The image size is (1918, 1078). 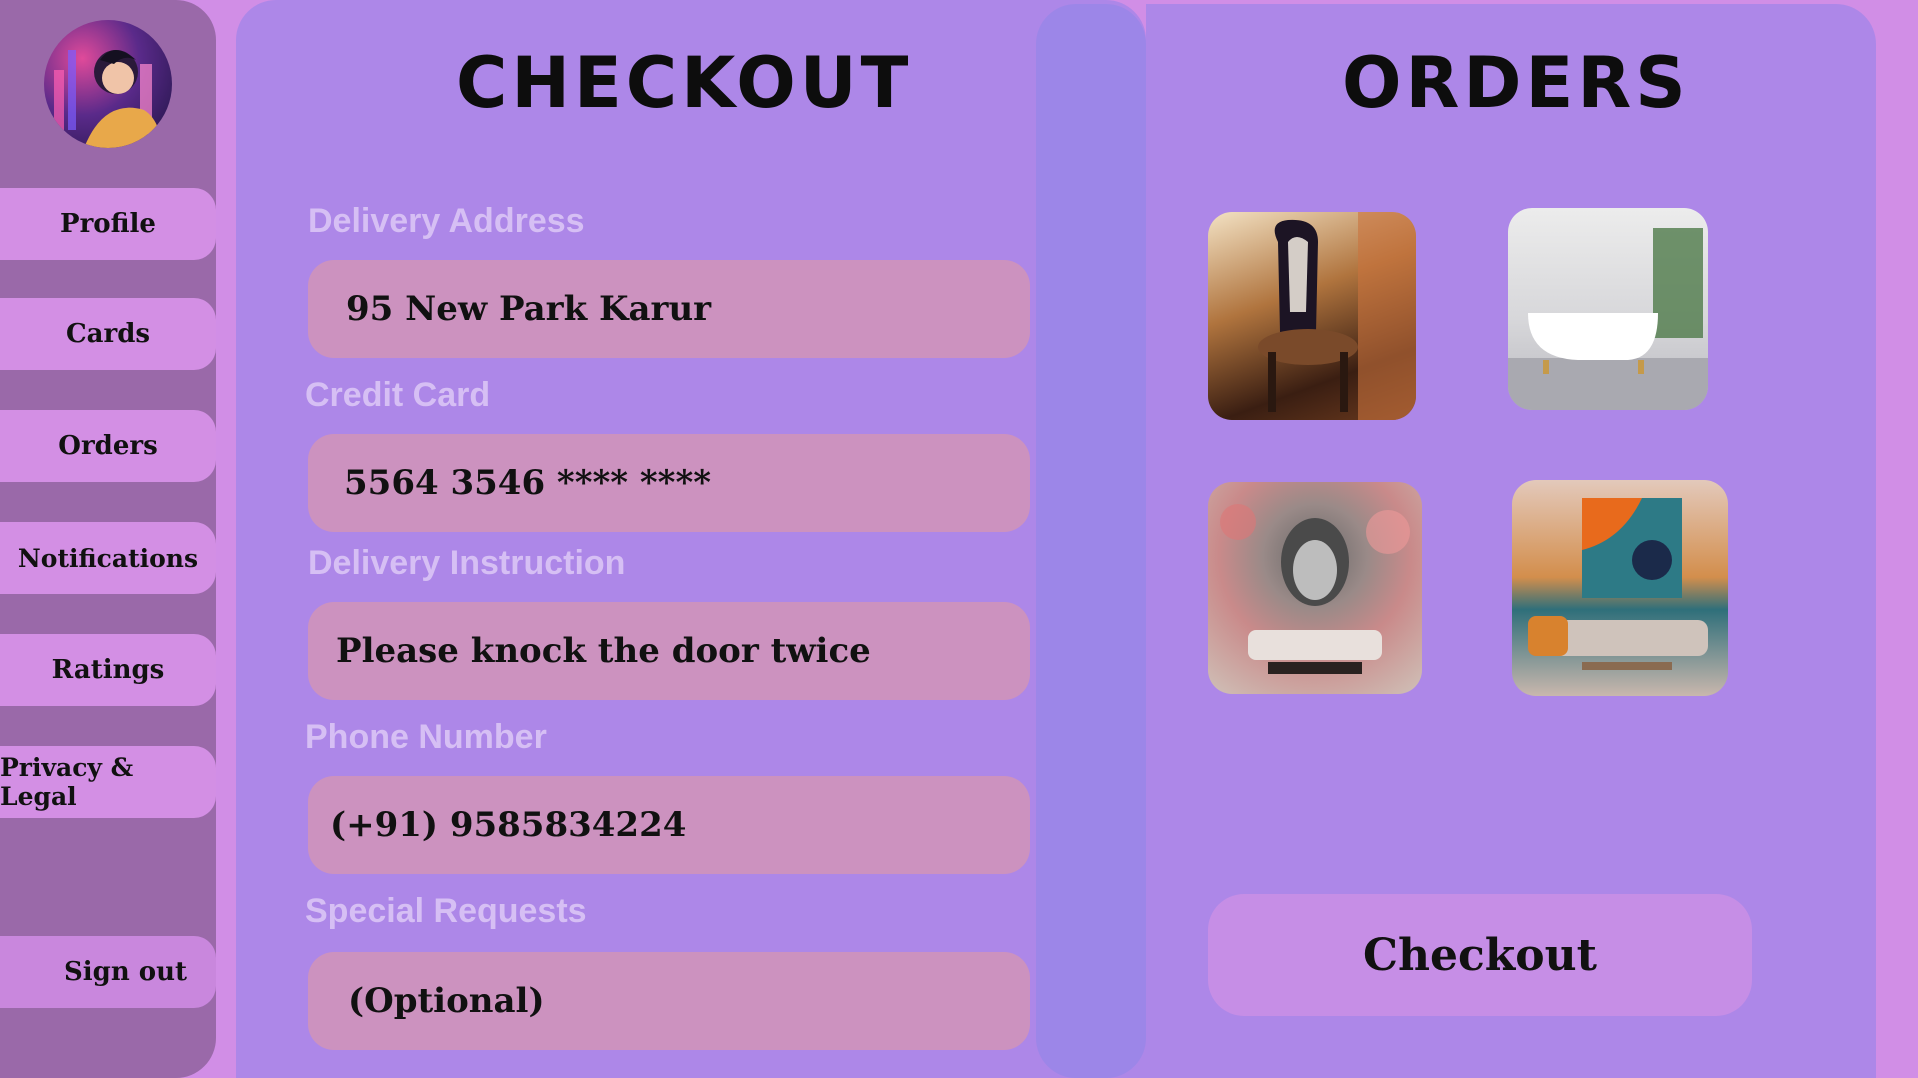 I want to click on sidebar-item-ratings: Ratings, so click(x=108, y=670).